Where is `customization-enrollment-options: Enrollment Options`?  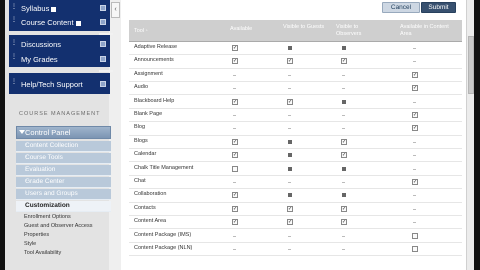
customization-enrollment-options: Enrollment Options is located at coordinates (47, 217).